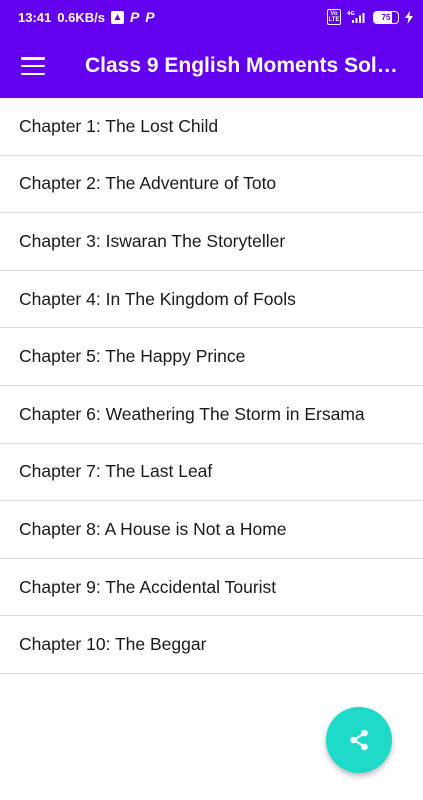 The height and width of the screenshot is (800, 423). What do you see at coordinates (117, 17) in the screenshot?
I see `upload-icon: ▲` at bounding box center [117, 17].